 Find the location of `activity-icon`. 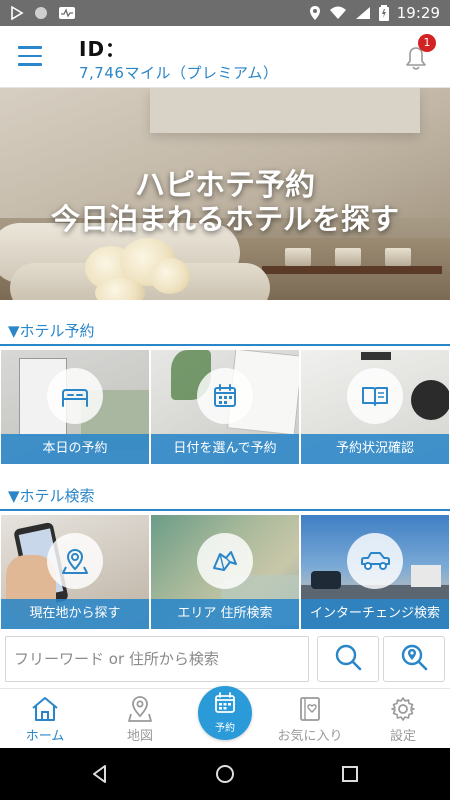

activity-icon is located at coordinates (67, 13).